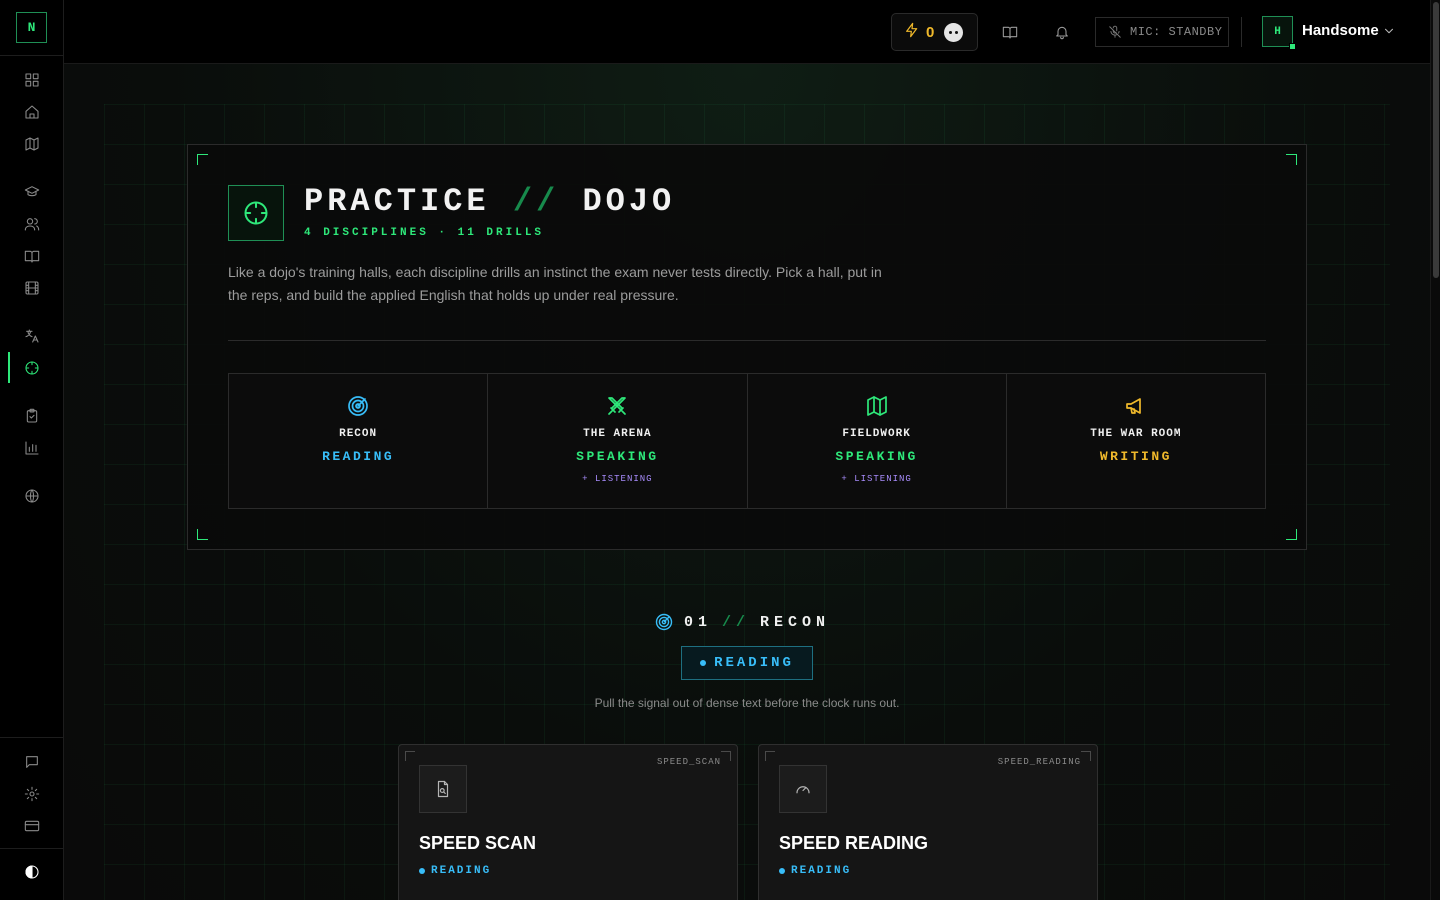 The height and width of the screenshot is (900, 1440). Describe the element at coordinates (32, 762) in the screenshot. I see `message-icon` at that location.